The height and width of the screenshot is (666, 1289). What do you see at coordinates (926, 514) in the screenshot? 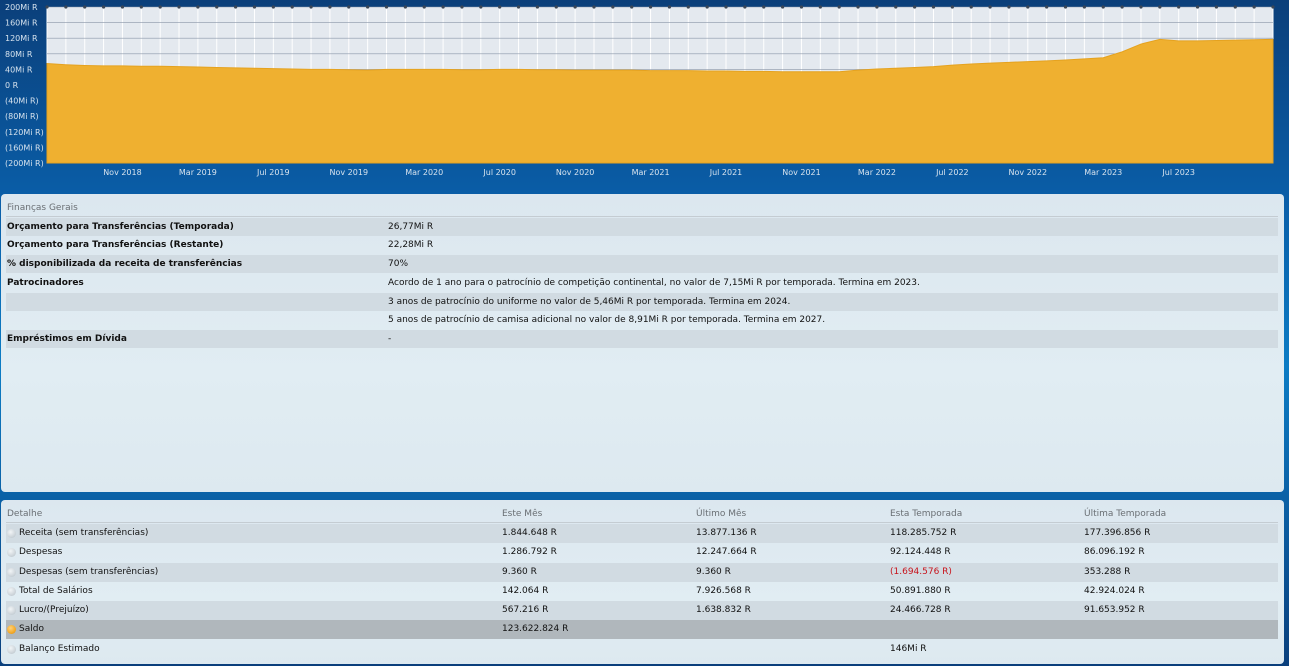
I see `detail-header-this-season: Esta Temporada` at bounding box center [926, 514].